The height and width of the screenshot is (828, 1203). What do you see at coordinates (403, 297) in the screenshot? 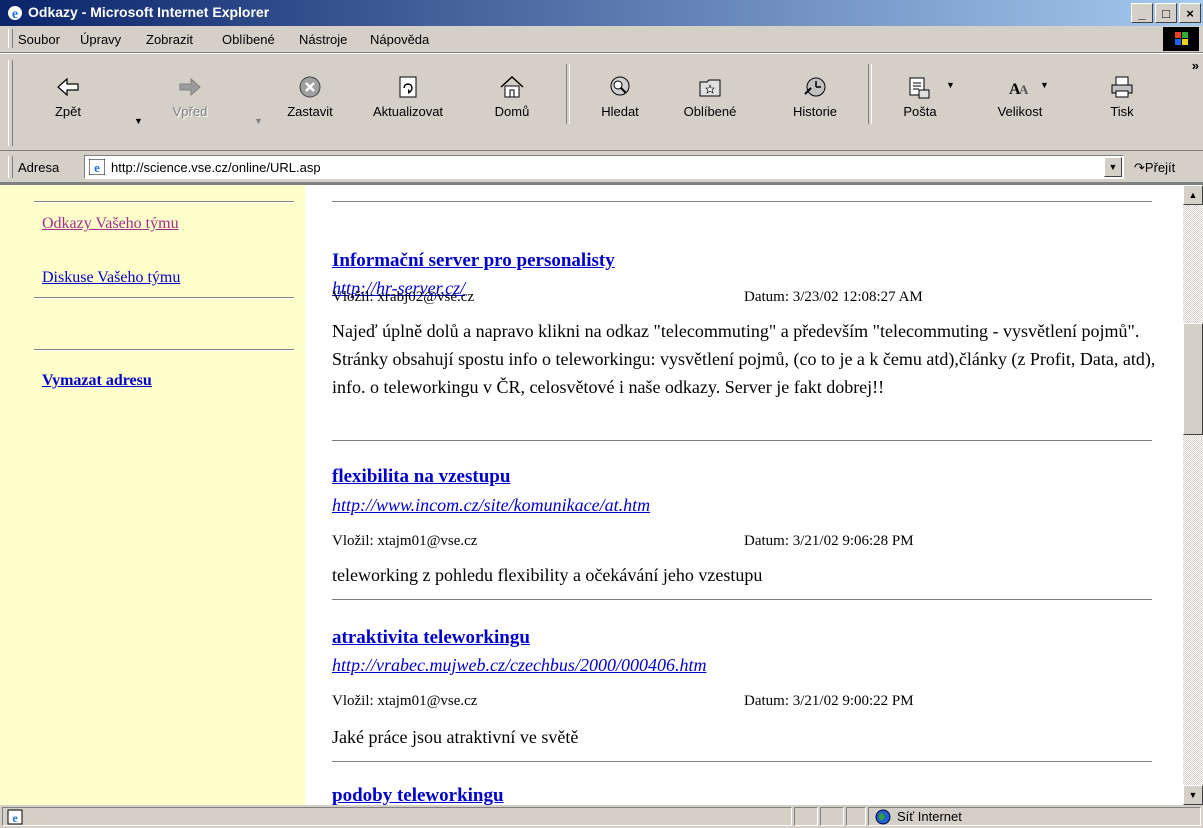
I see `item-author: Vložil: xrabj02@vse.cz` at bounding box center [403, 297].